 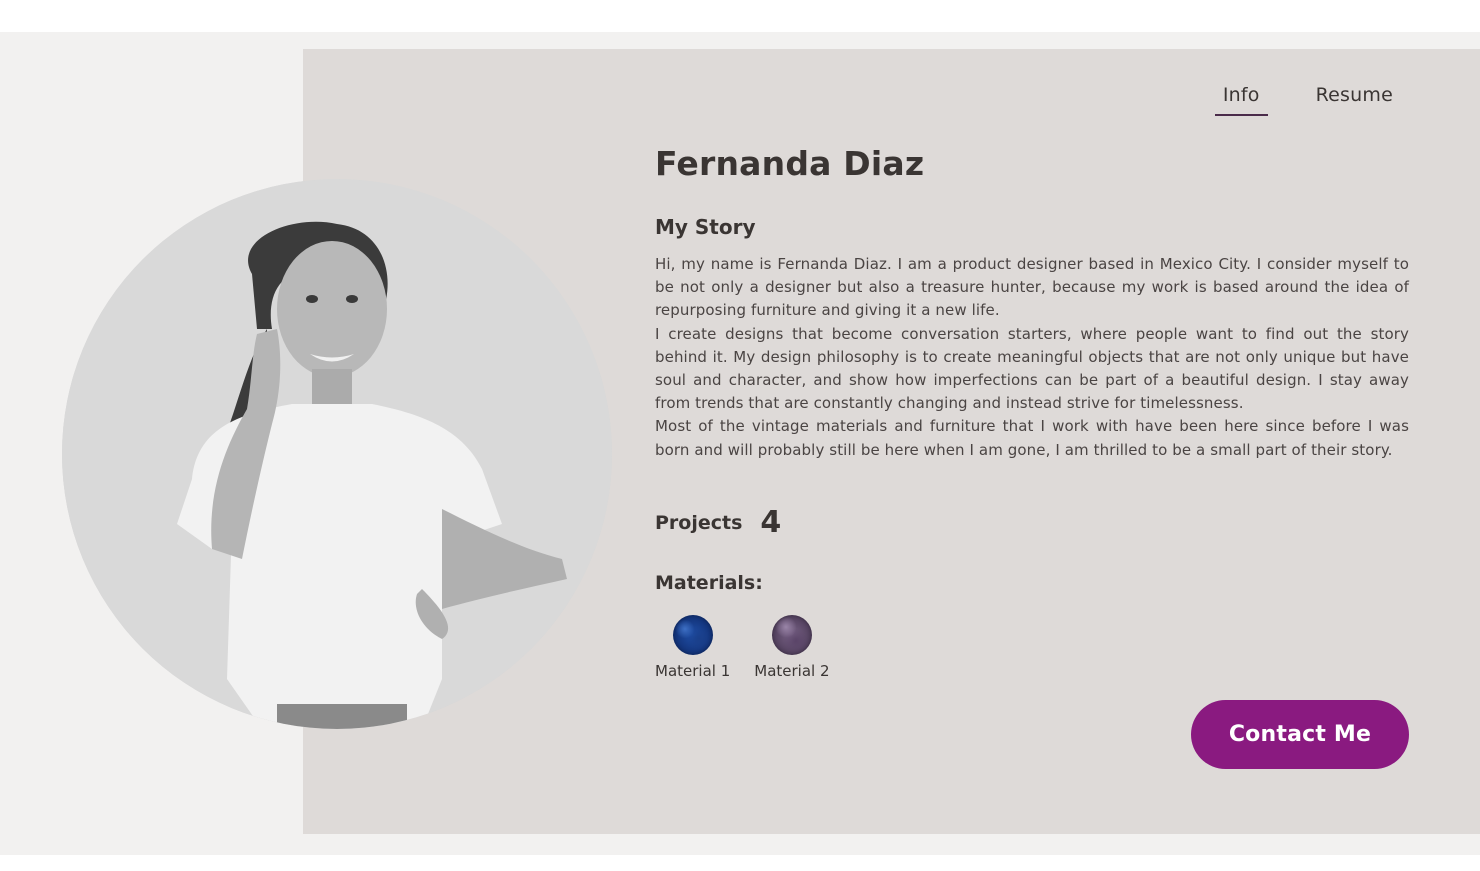 I want to click on material-item-2: Material 2, so click(x=792, y=647).